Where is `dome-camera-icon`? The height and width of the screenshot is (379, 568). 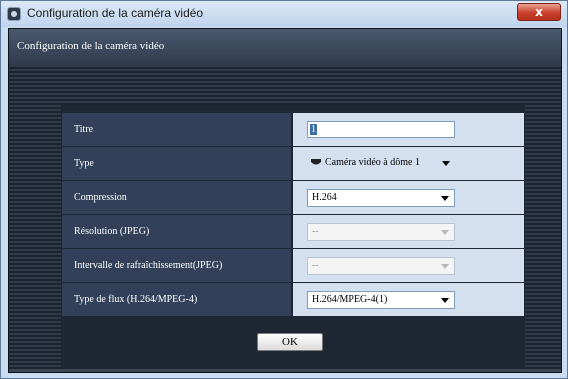 dome-camera-icon is located at coordinates (316, 162).